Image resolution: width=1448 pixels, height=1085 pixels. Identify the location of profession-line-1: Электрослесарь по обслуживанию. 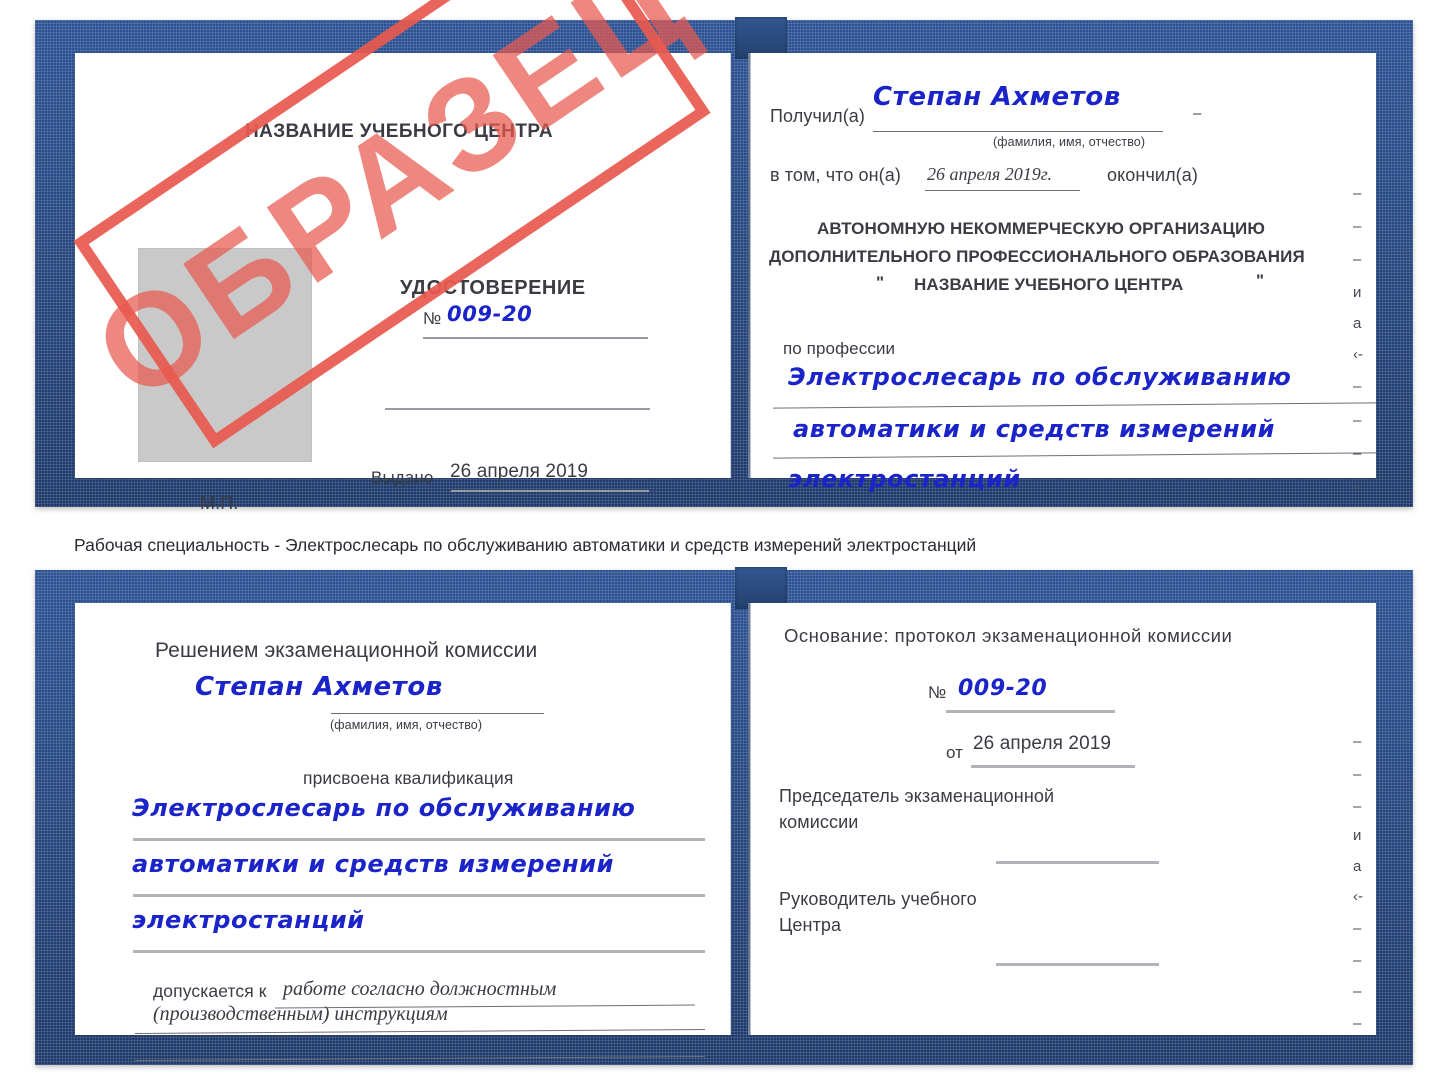
(1040, 377).